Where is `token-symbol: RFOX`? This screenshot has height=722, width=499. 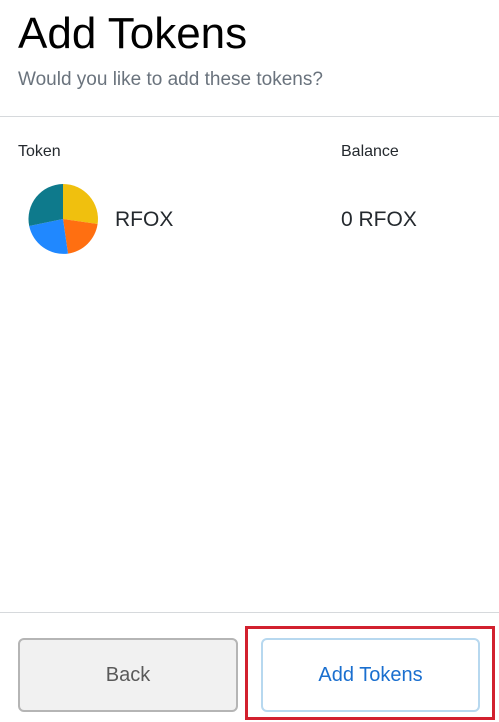 token-symbol: RFOX is located at coordinates (144, 219).